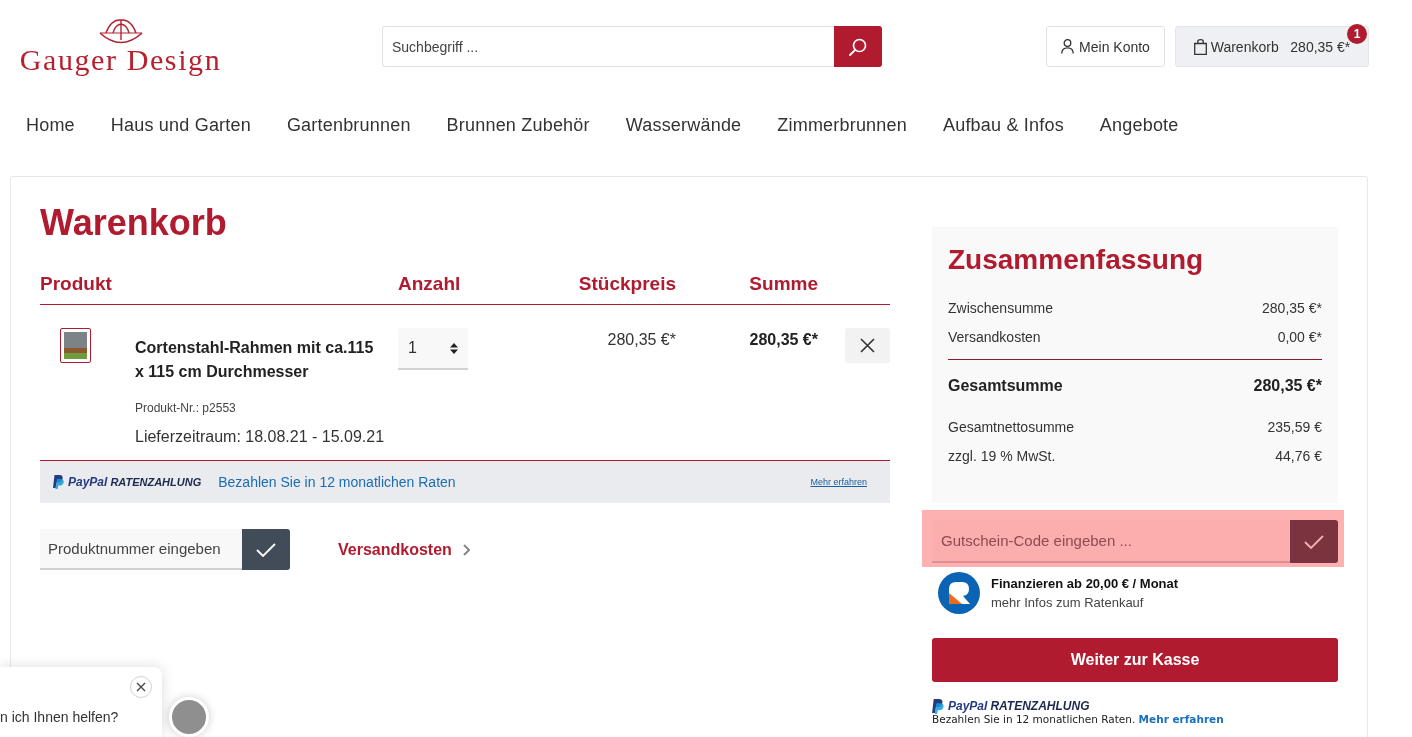  I want to click on column-header: Summe, so click(783, 284).